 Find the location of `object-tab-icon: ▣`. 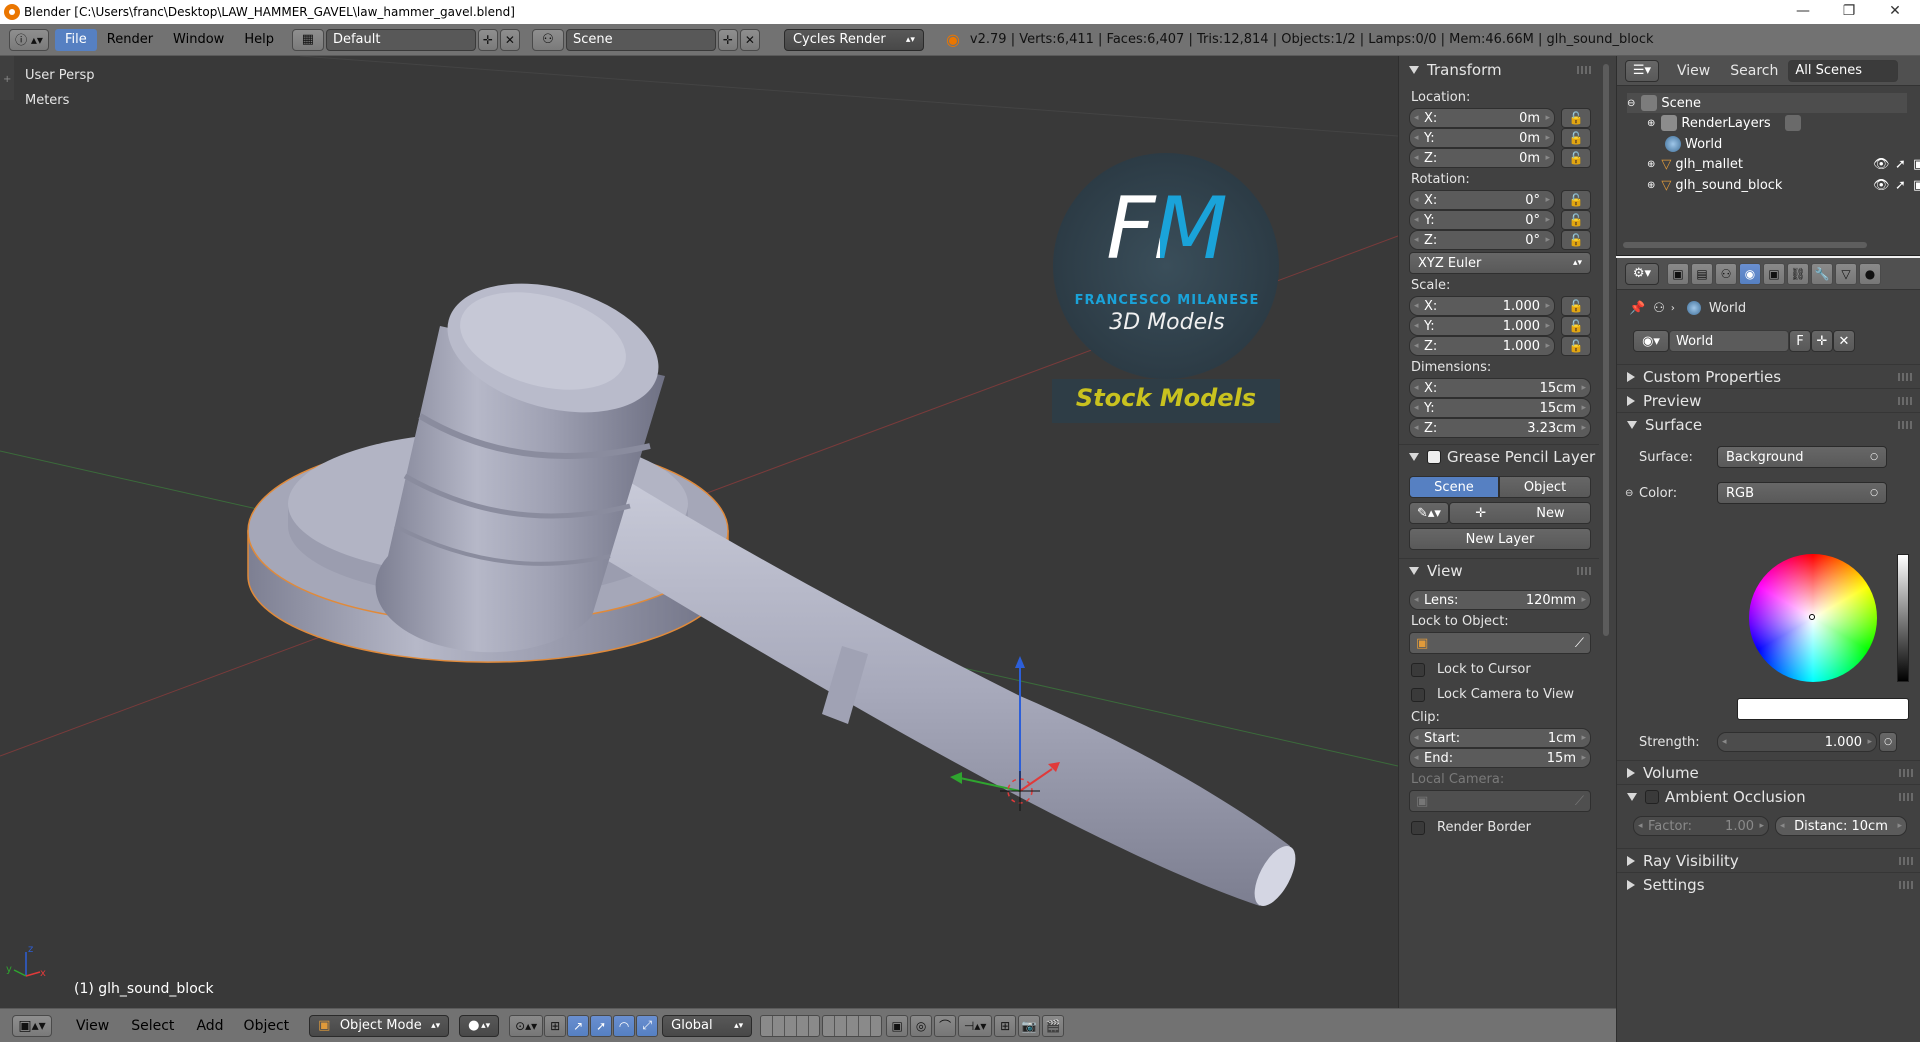

object-tab-icon: ▣ is located at coordinates (1774, 273).